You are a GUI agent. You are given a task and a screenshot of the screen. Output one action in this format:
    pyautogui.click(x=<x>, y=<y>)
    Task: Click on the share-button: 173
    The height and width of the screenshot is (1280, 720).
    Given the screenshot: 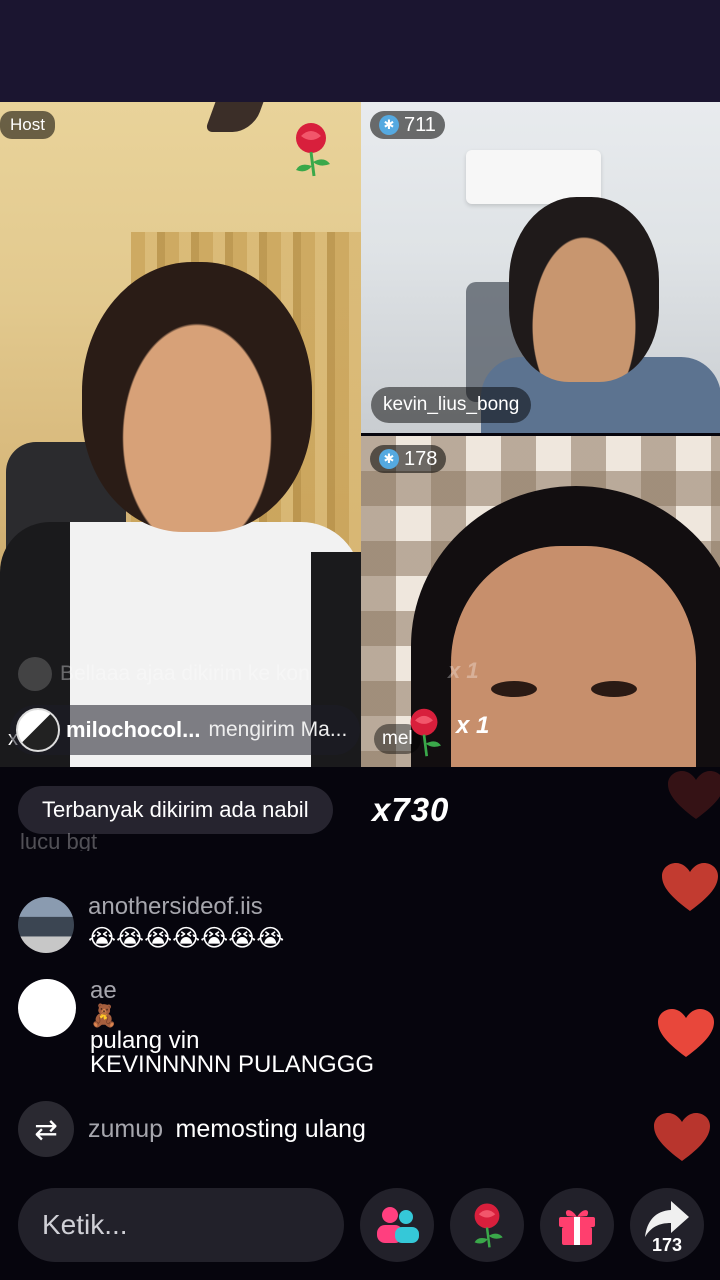 What is the action you would take?
    pyautogui.click(x=667, y=1225)
    